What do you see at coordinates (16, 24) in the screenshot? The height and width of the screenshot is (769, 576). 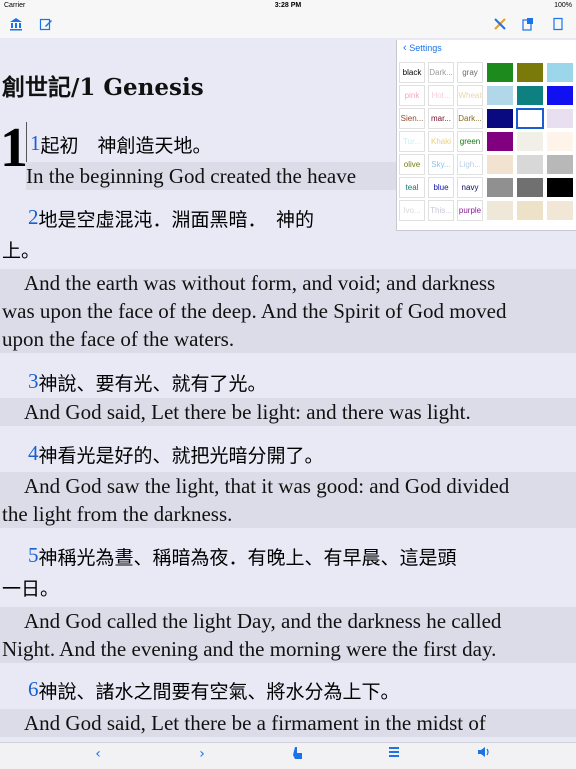 I see `library-icon` at bounding box center [16, 24].